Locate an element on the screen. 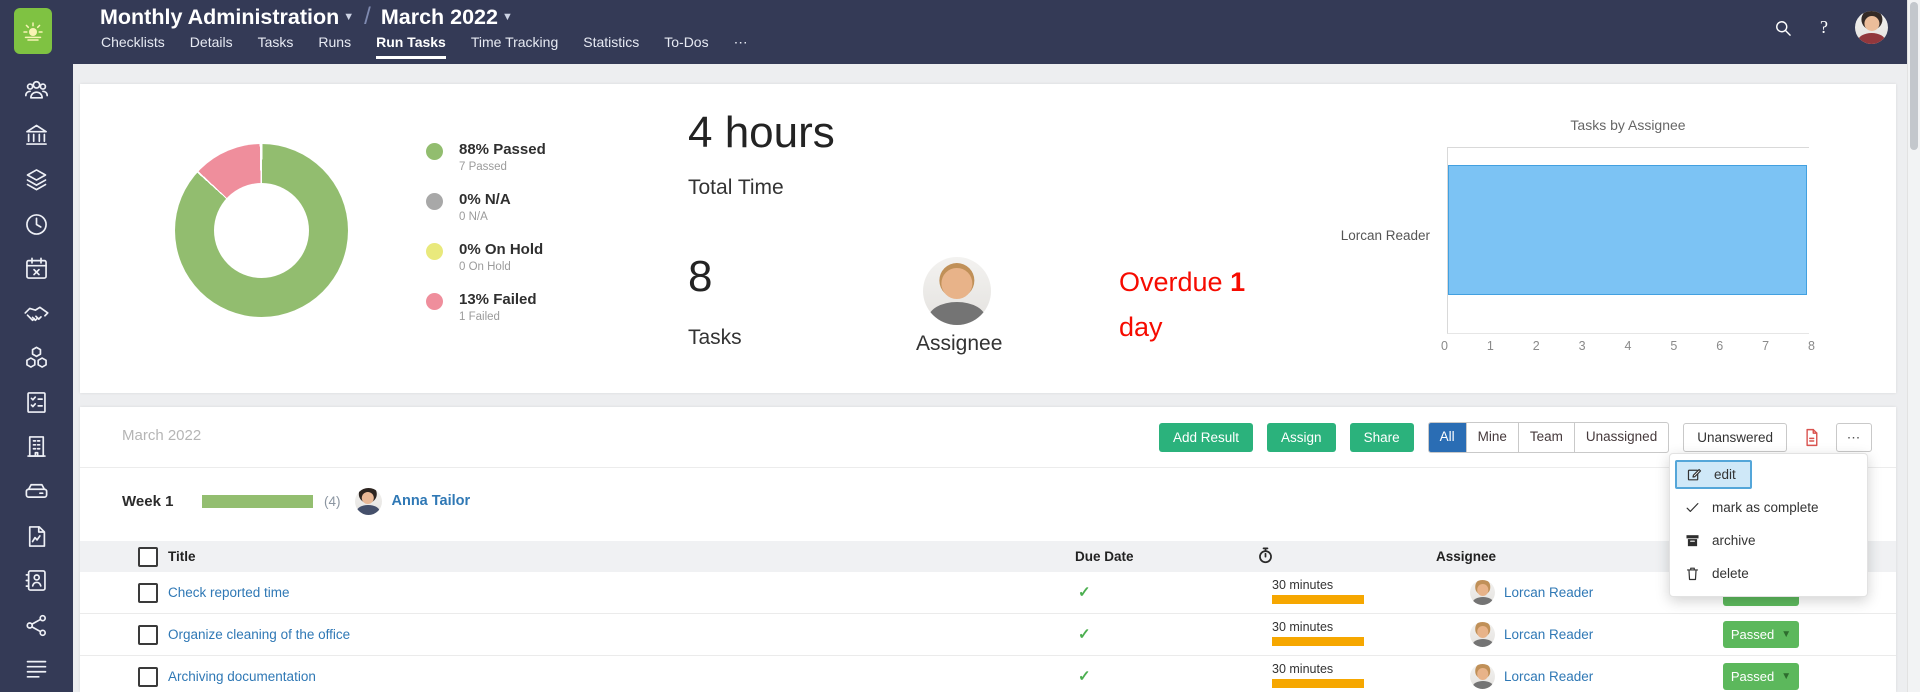 The image size is (1920, 692). bar-chart-plot is located at coordinates (1628, 240).